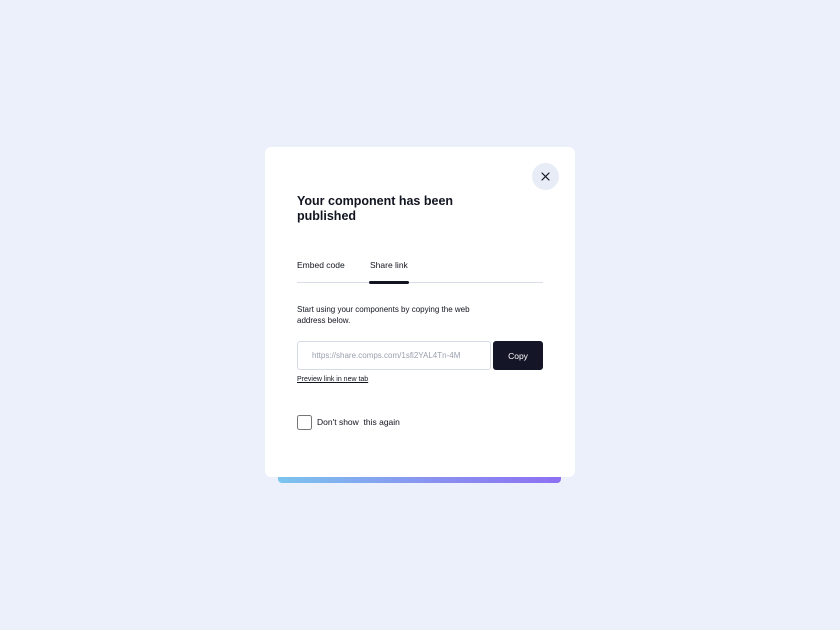  Describe the element at coordinates (394, 355) in the screenshot. I see `share-url-field` at that location.